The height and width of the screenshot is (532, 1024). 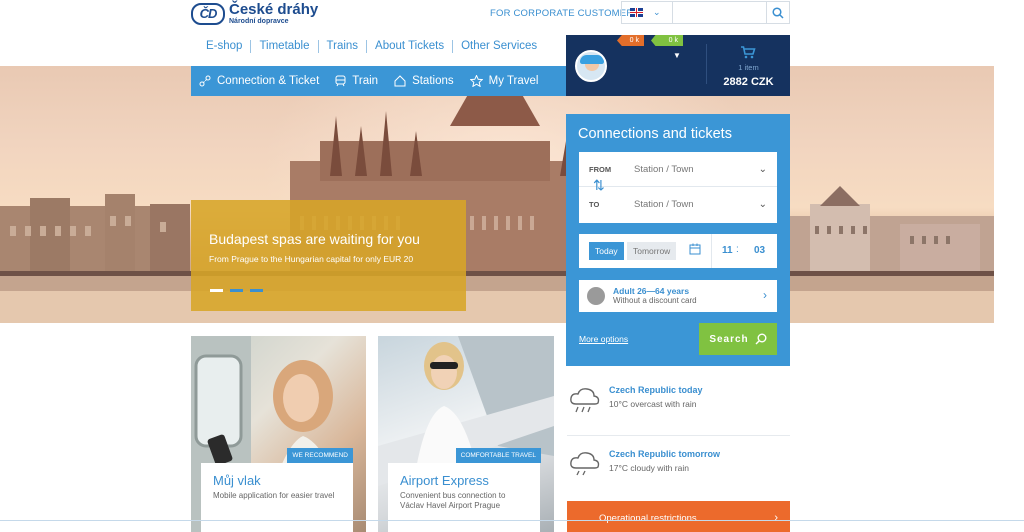 What do you see at coordinates (314, 239) in the screenshot?
I see `promo-title: Budapest spas are waiting for you` at bounding box center [314, 239].